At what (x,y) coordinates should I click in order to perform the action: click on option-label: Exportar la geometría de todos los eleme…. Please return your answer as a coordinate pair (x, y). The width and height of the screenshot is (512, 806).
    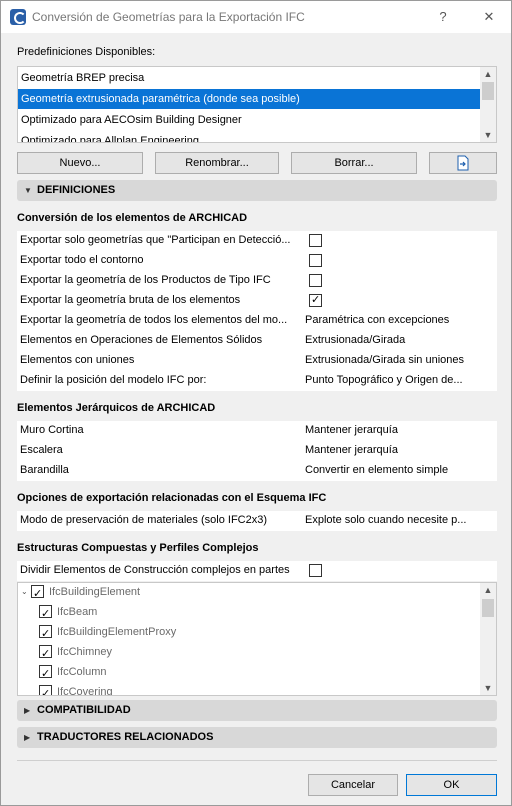
    Looking at the image, I should click on (154, 320).